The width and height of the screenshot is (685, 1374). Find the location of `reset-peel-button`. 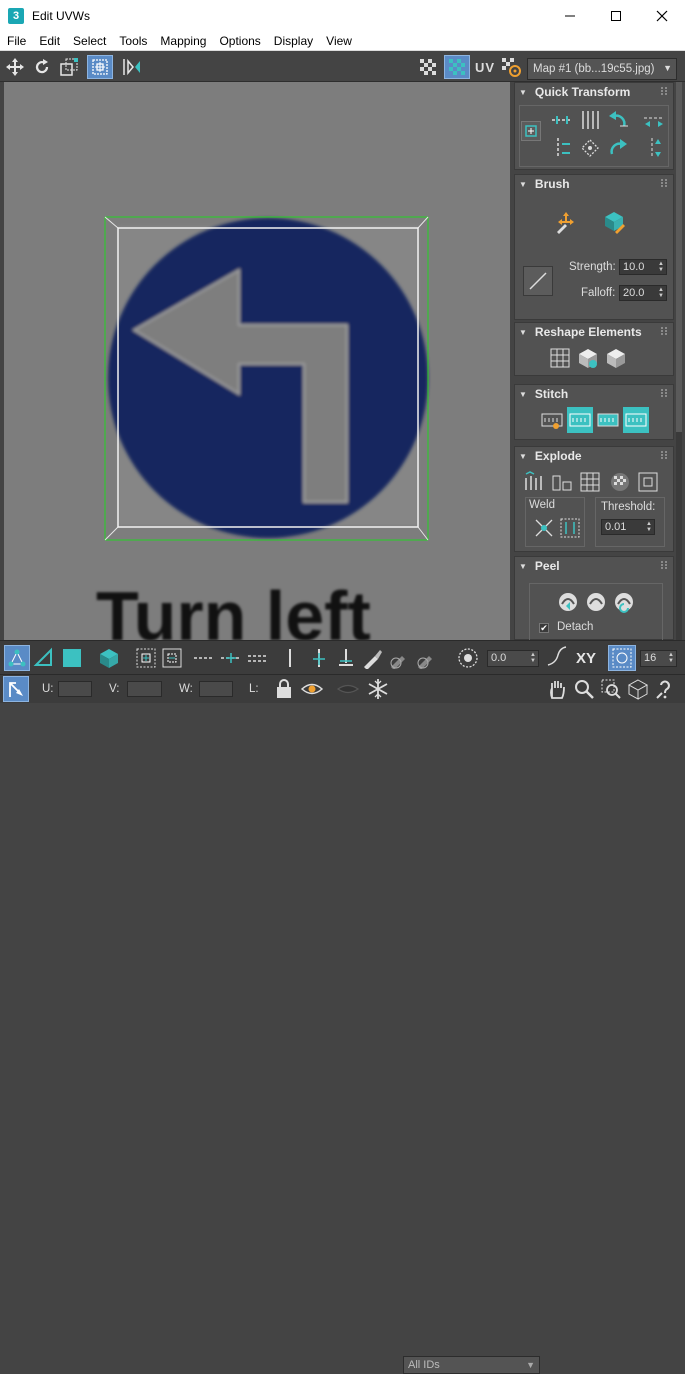

reset-peel-button is located at coordinates (624, 602).